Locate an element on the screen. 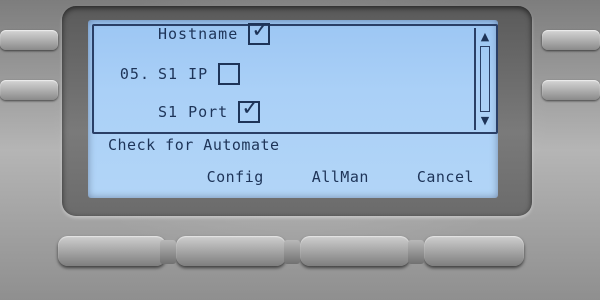 Image resolution: width=600 pixels, height=300 pixels. scroll-track is located at coordinates (485, 79).